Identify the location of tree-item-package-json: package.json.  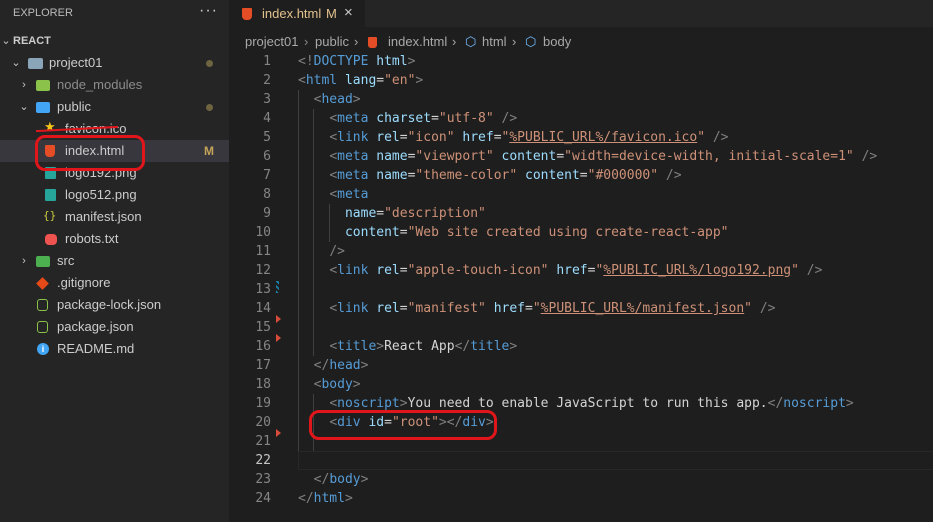
(114, 327).